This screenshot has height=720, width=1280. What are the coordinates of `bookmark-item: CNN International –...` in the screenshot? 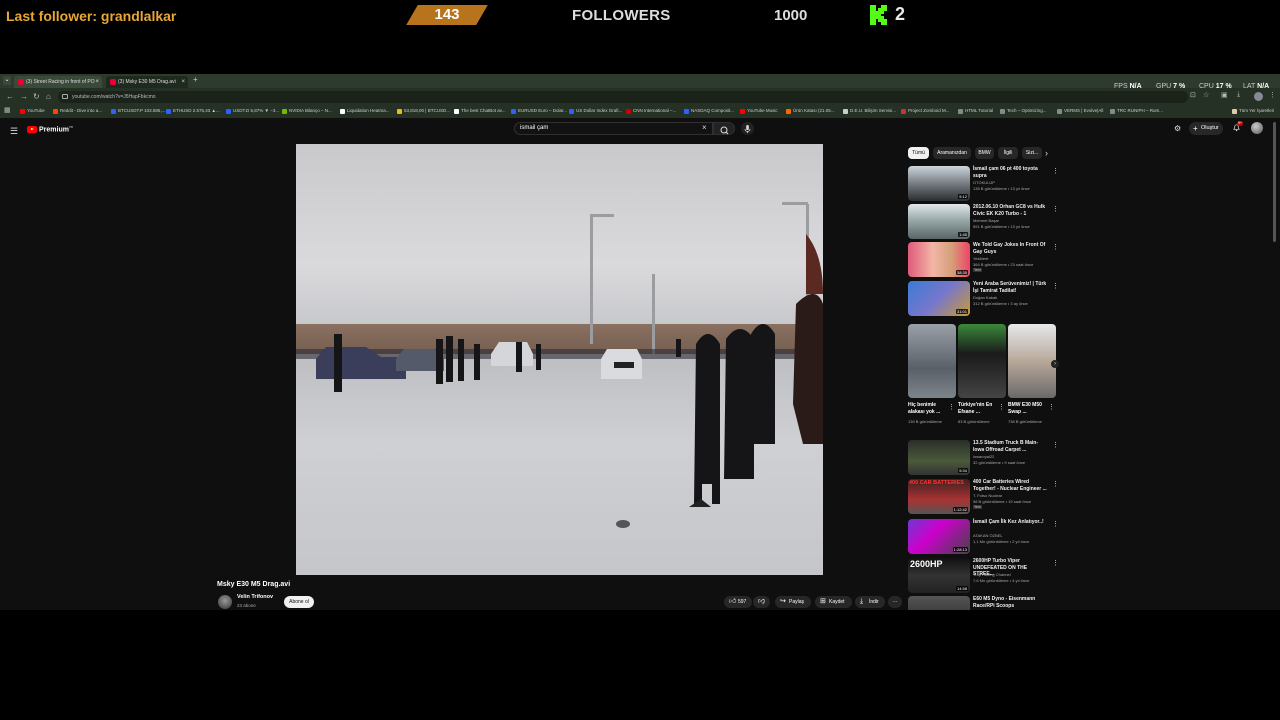 It's located at (651, 111).